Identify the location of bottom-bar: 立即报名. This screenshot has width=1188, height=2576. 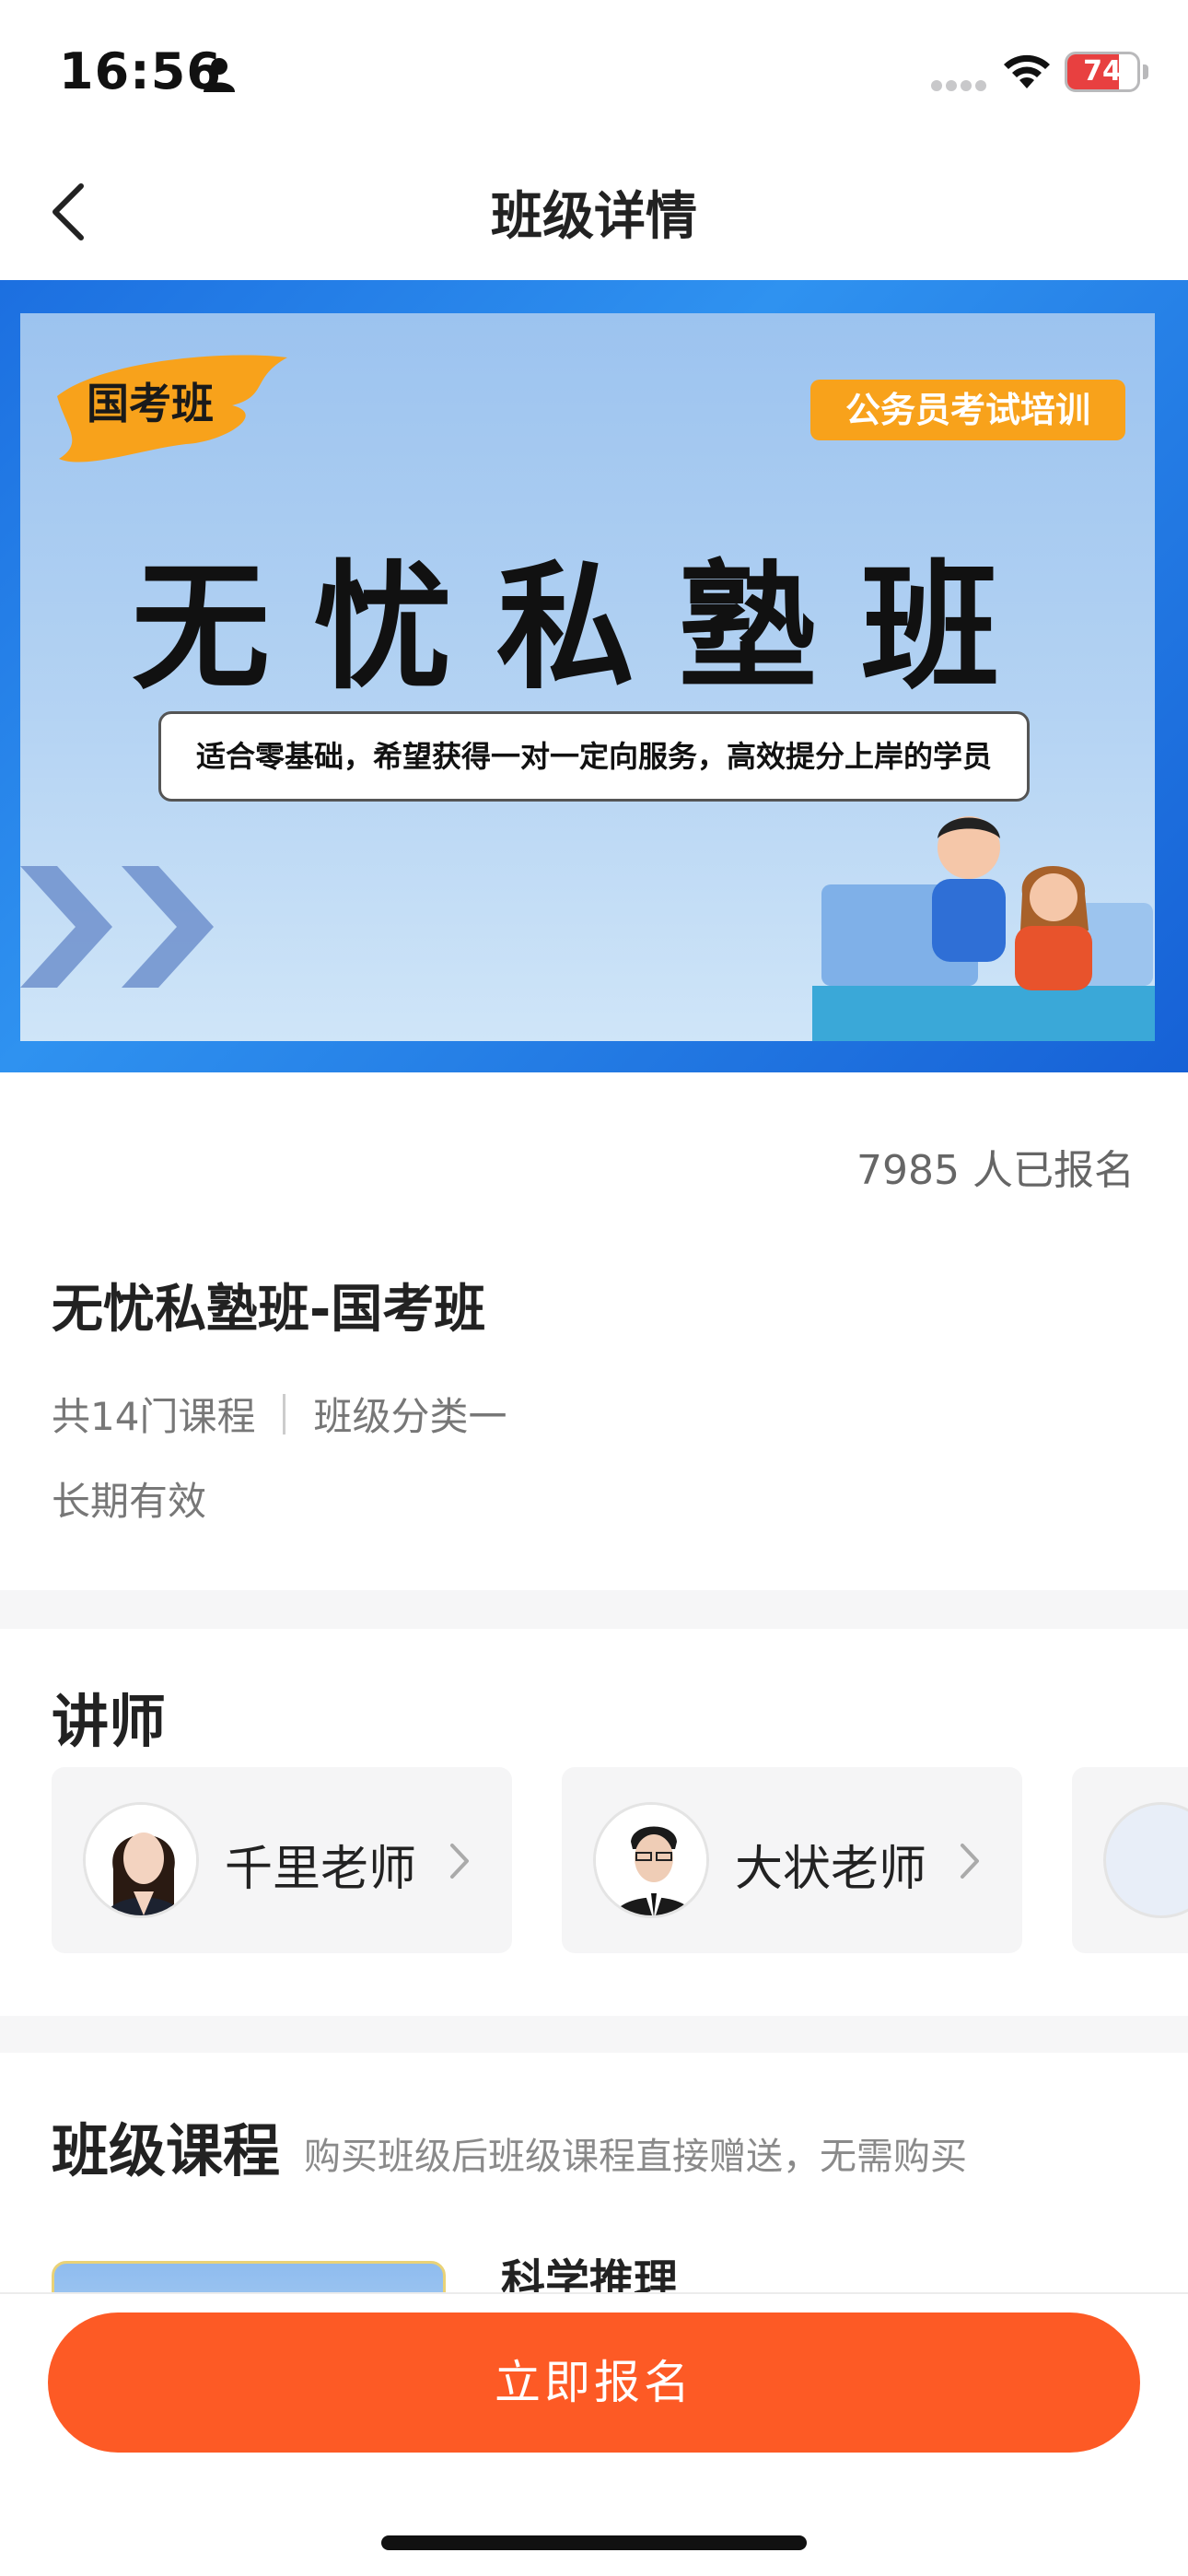
(594, 2434).